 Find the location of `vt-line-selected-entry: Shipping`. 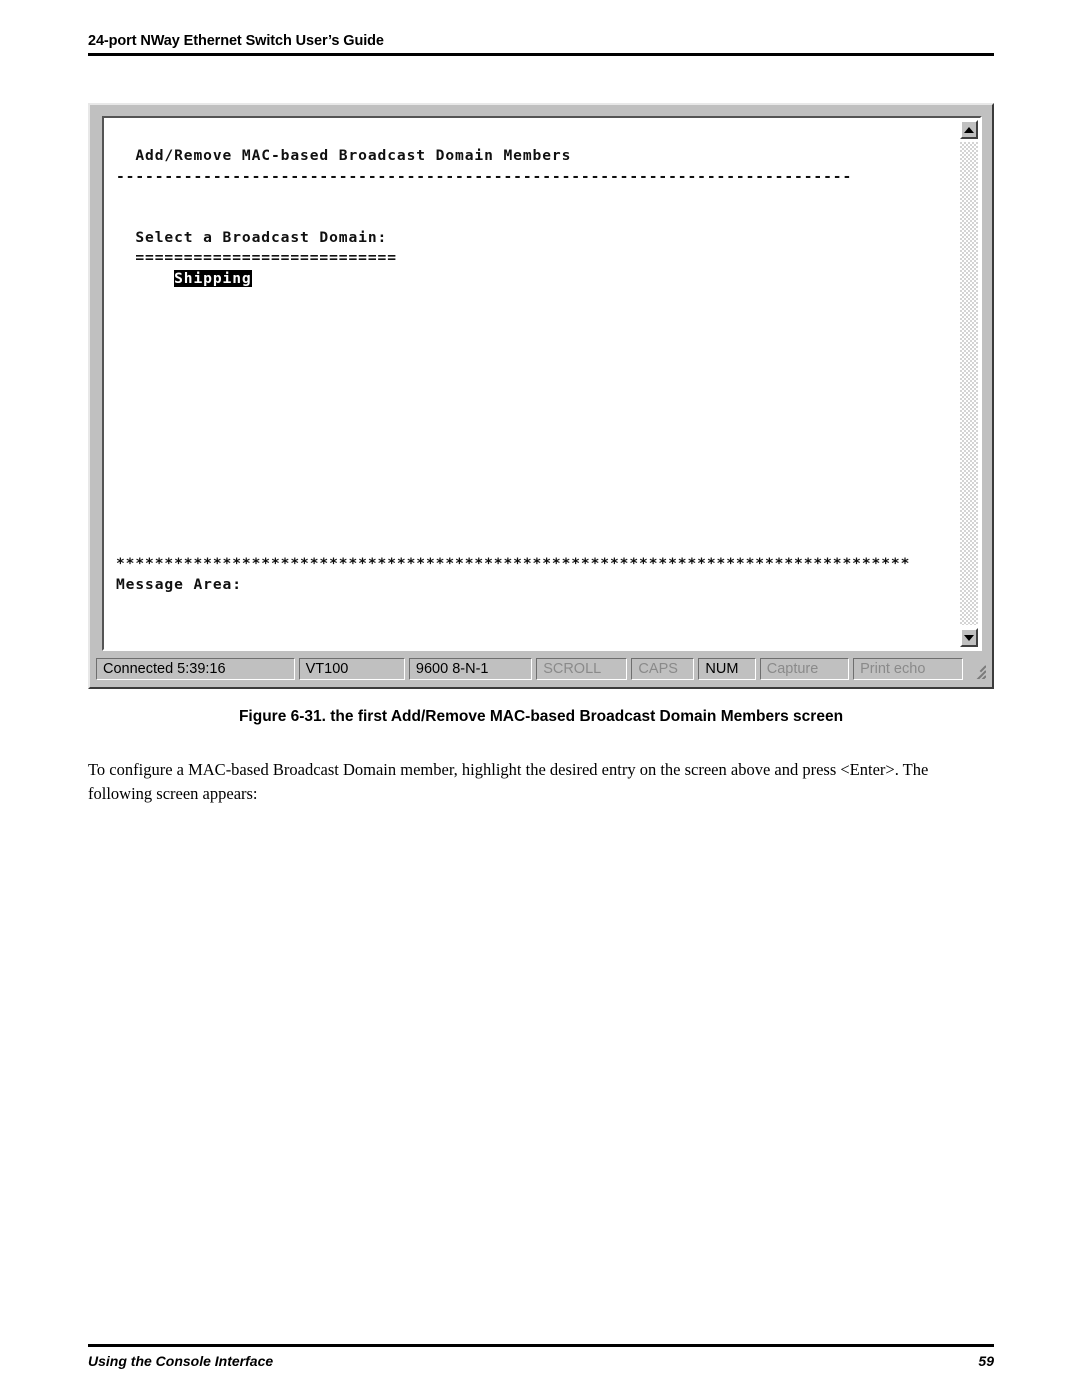

vt-line-selected-entry: Shipping is located at coordinates (537, 279).